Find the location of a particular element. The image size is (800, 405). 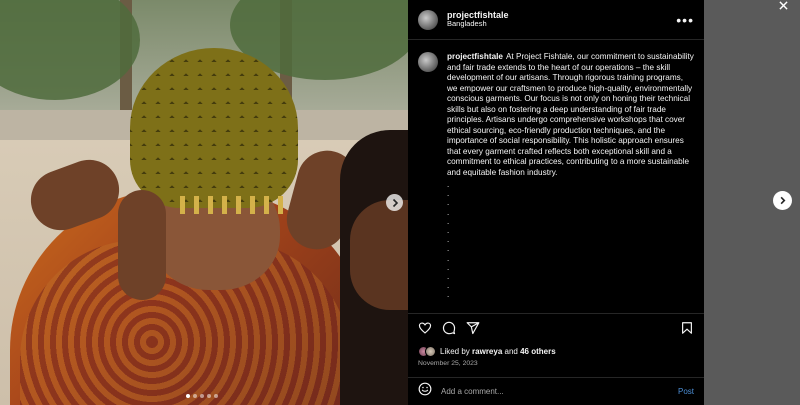

artisan-hand is located at coordinates (142, 245).